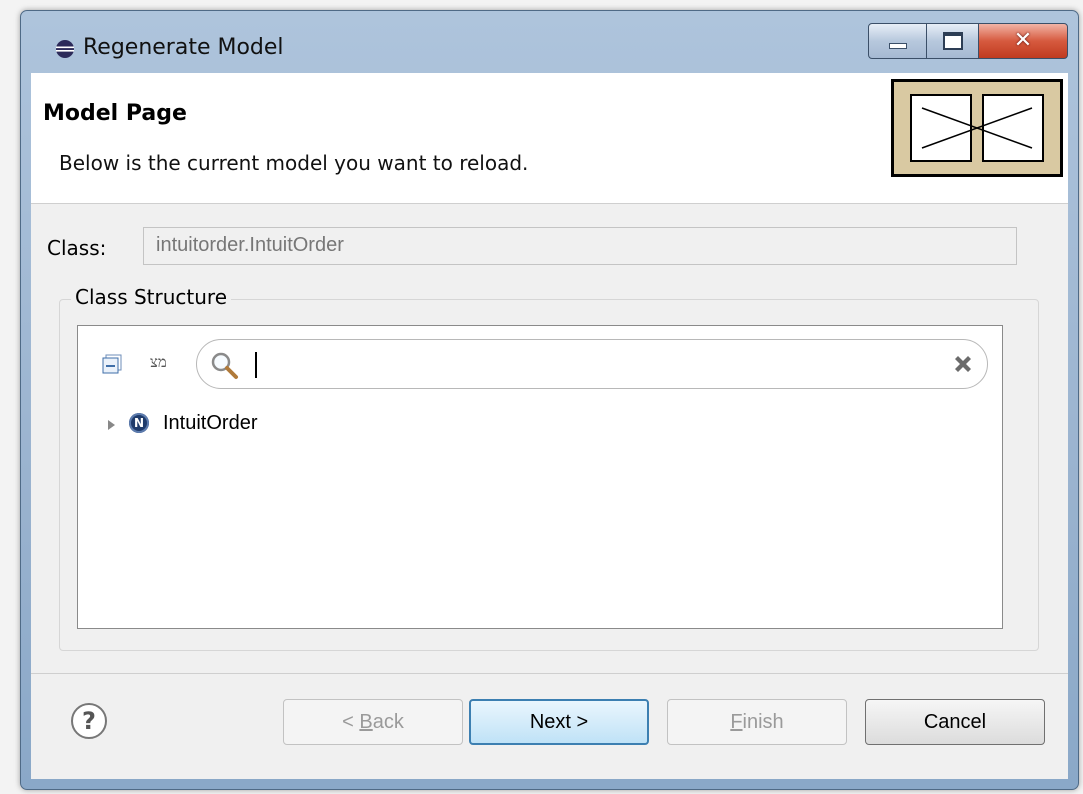 The width and height of the screenshot is (1083, 794). I want to click on next-button: Next >, so click(559, 722).